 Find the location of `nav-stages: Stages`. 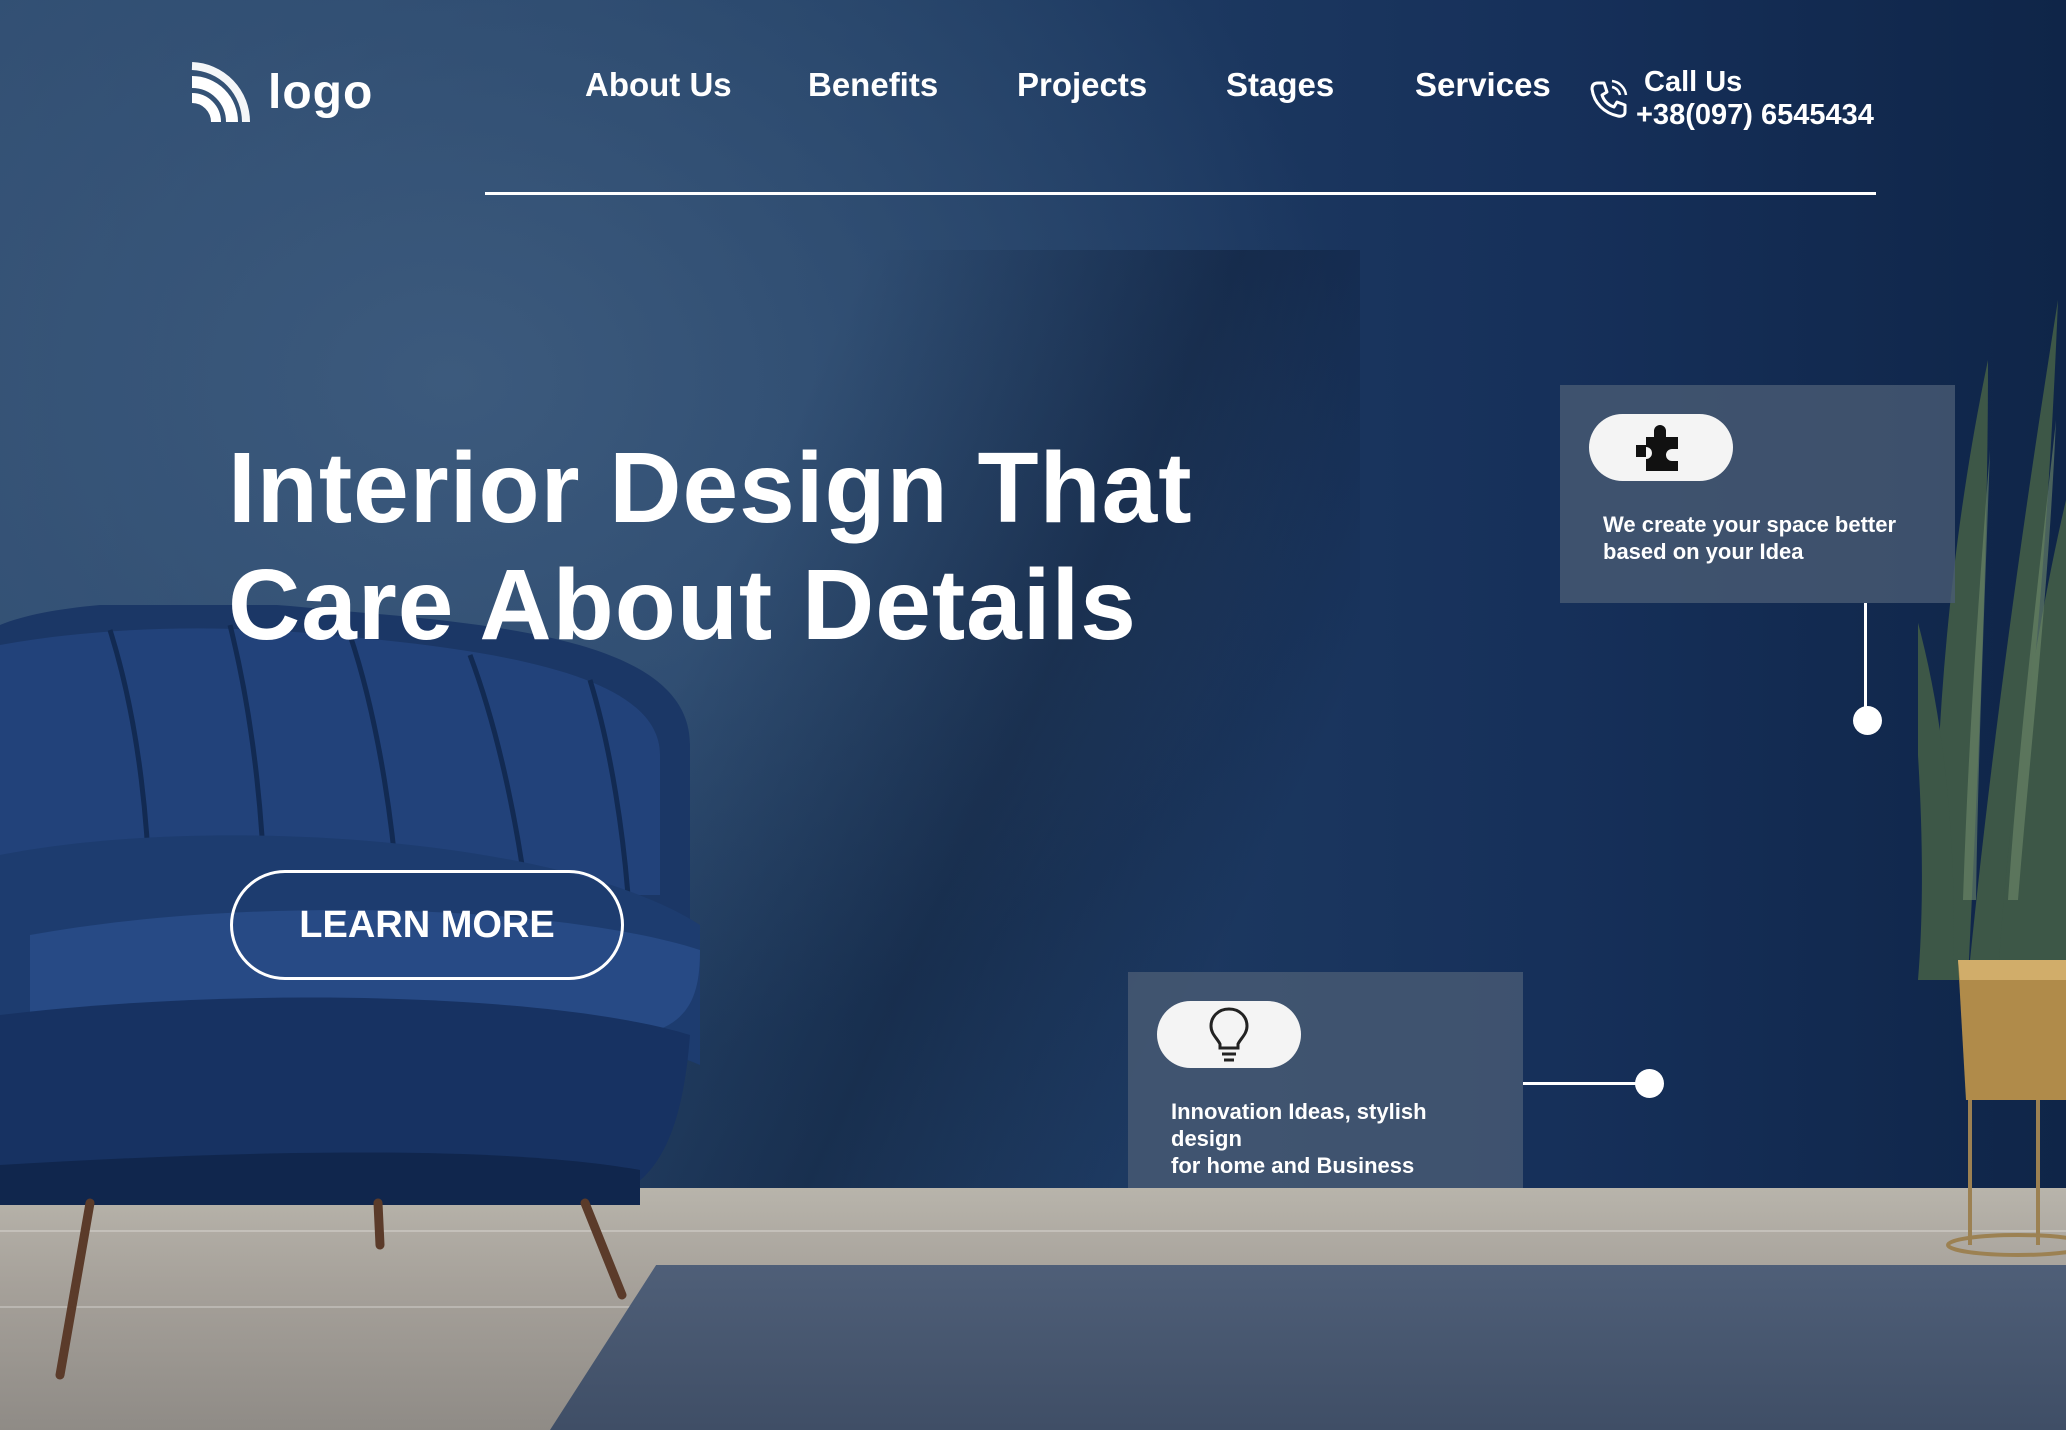

nav-stages: Stages is located at coordinates (1280, 85).